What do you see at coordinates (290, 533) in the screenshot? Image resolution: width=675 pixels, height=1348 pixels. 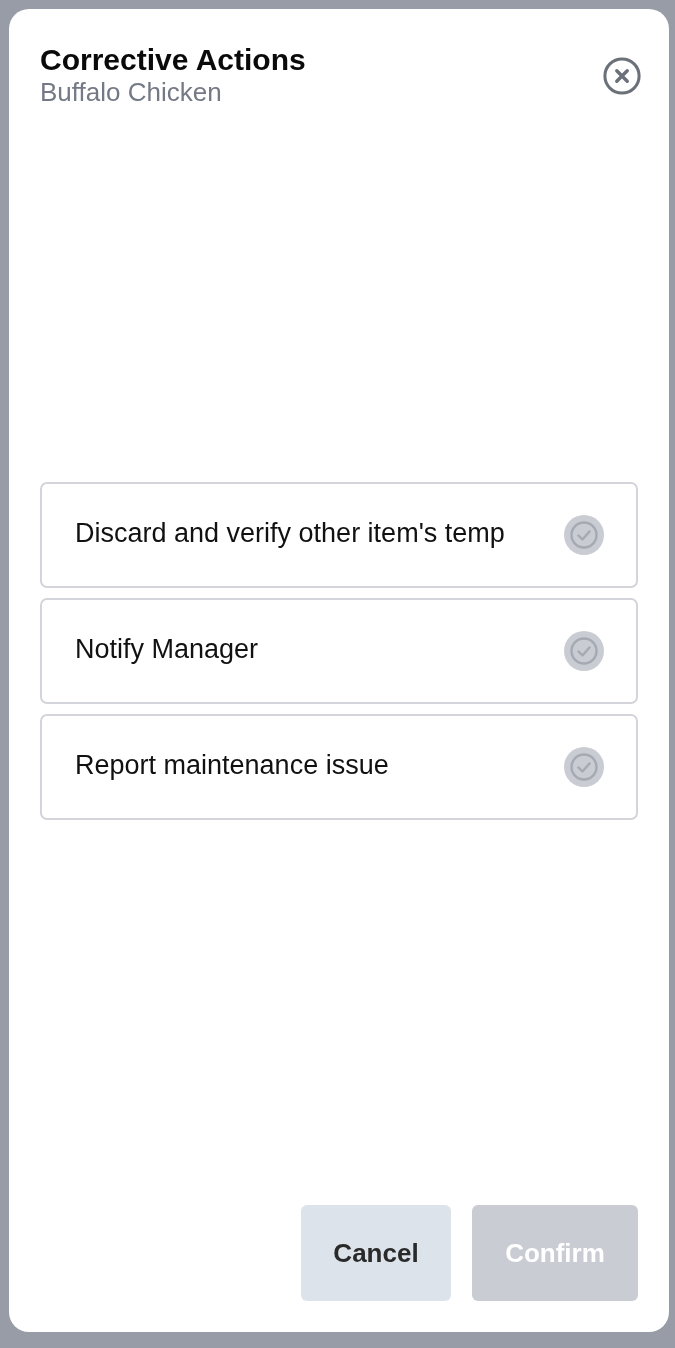 I see `option-label: Discard and verify other item's temp` at bounding box center [290, 533].